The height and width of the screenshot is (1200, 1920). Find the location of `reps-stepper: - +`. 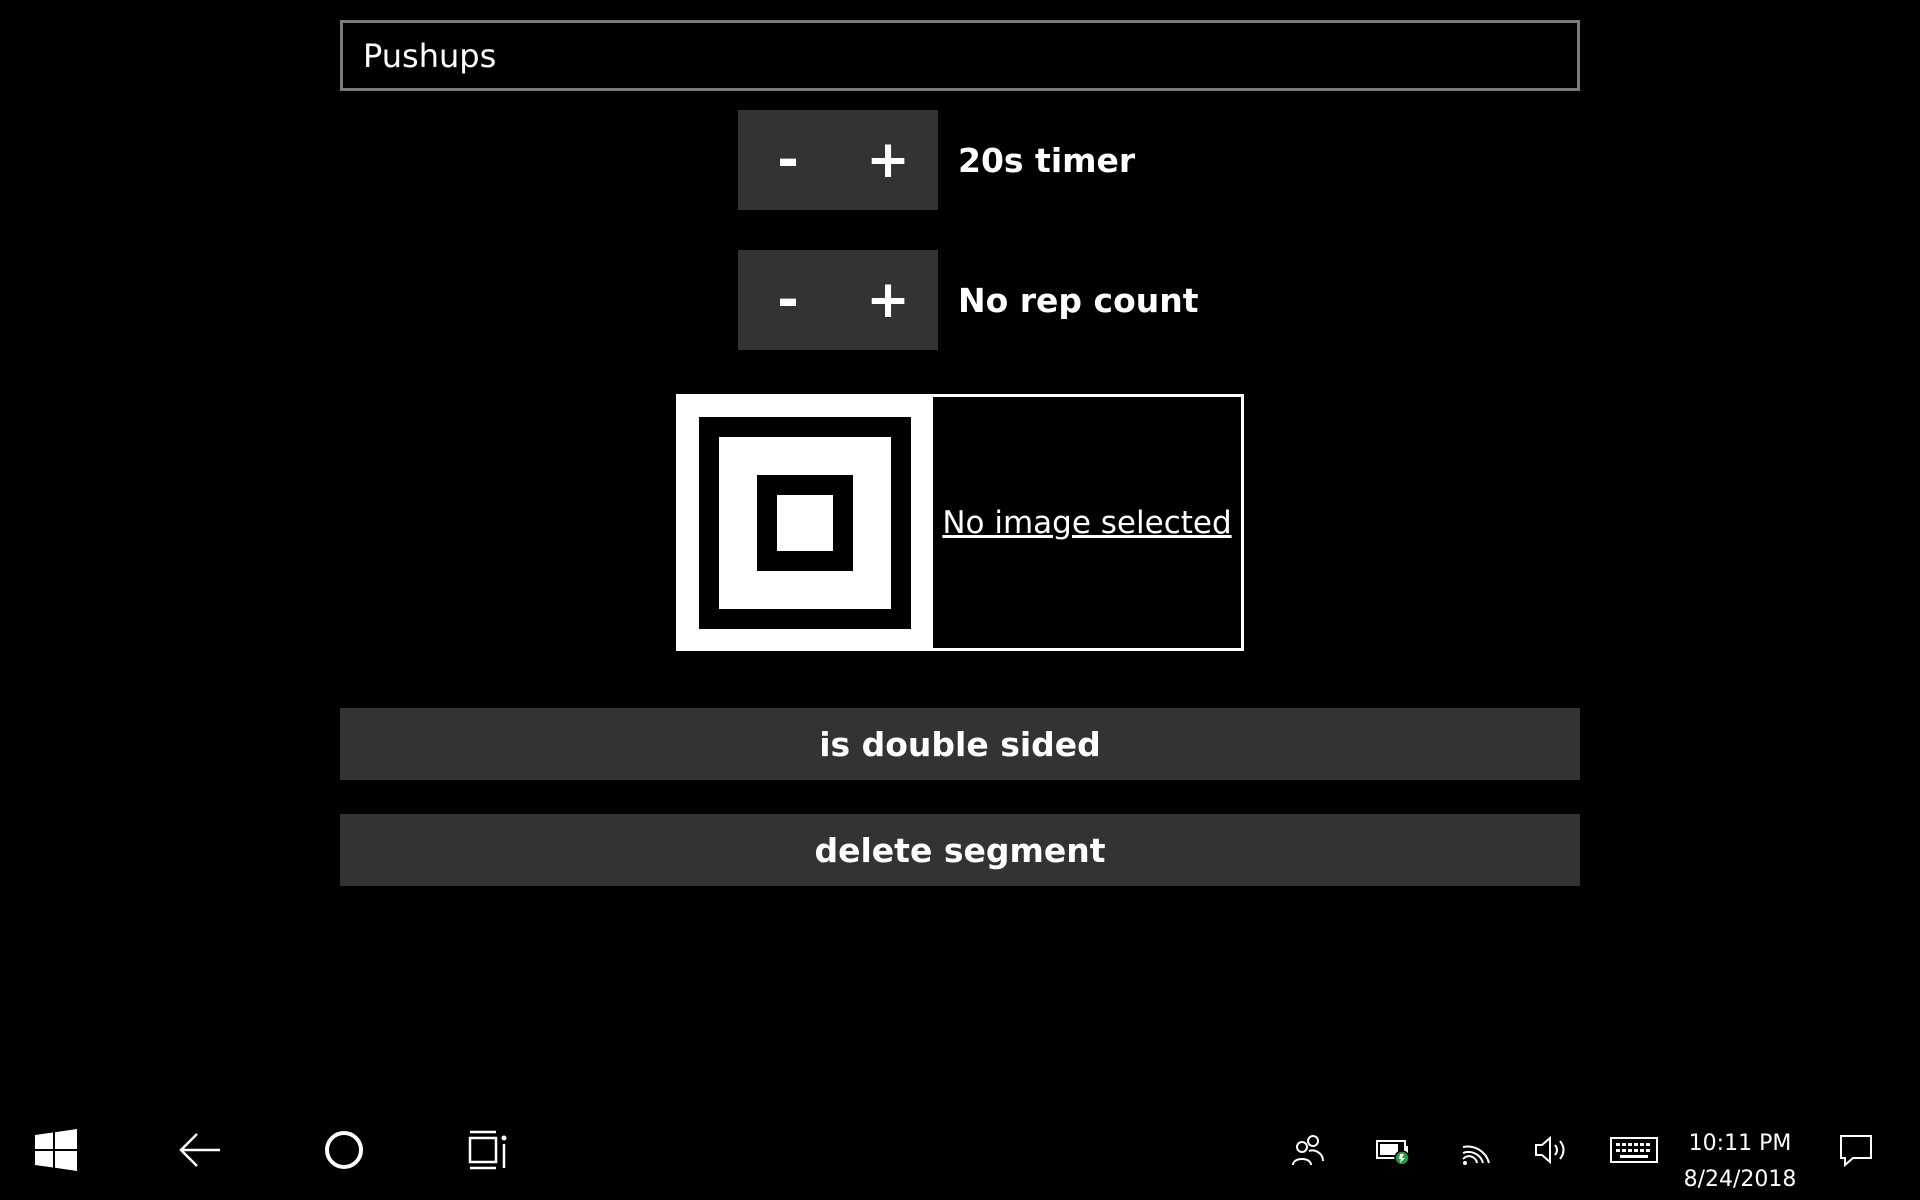

reps-stepper: - + is located at coordinates (838, 300).